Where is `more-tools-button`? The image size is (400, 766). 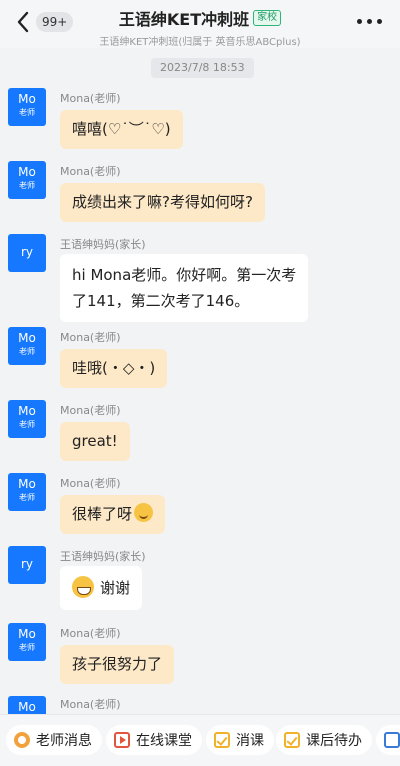 more-tools-button is located at coordinates (388, 740).